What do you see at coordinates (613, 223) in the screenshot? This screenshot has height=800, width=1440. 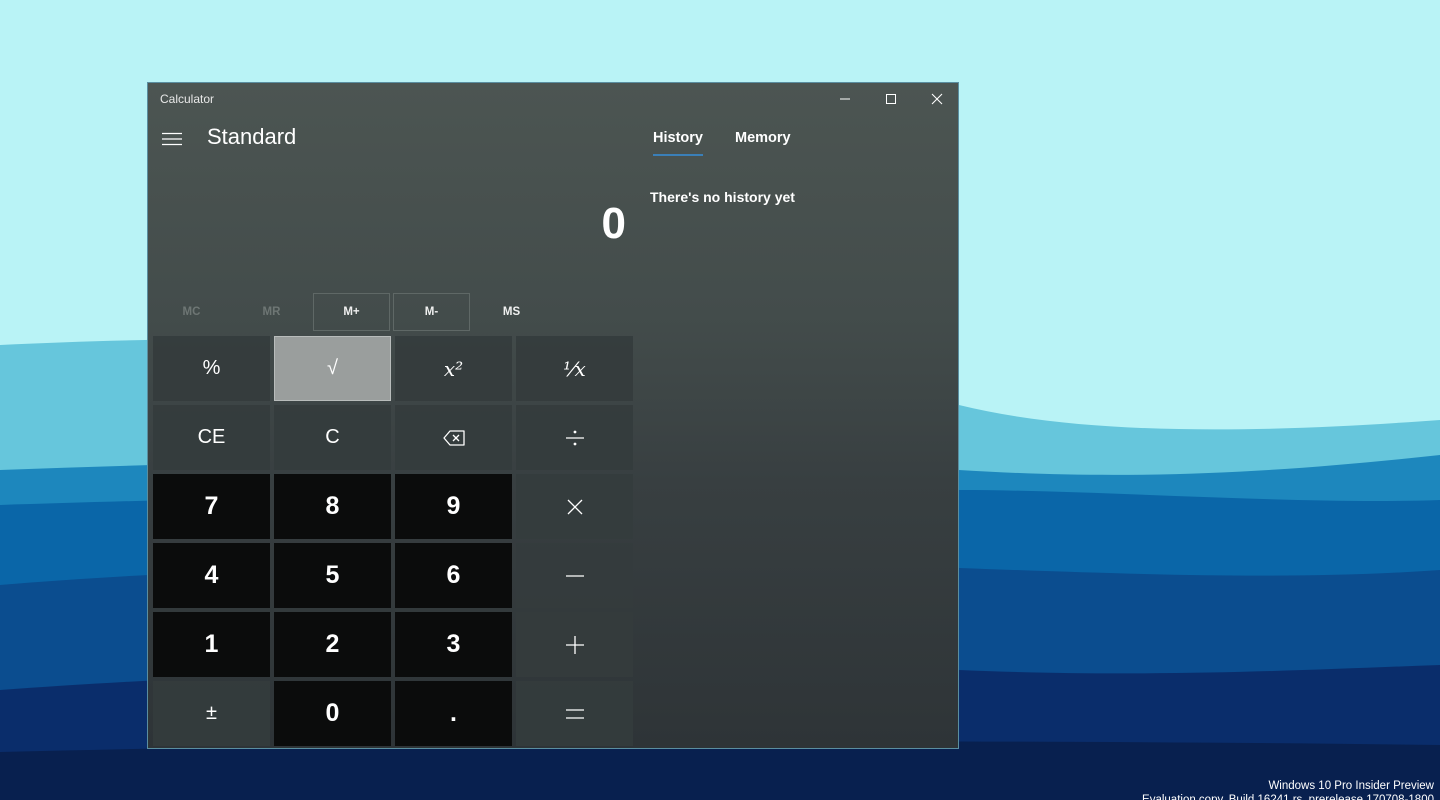 I see `display-value: 0` at bounding box center [613, 223].